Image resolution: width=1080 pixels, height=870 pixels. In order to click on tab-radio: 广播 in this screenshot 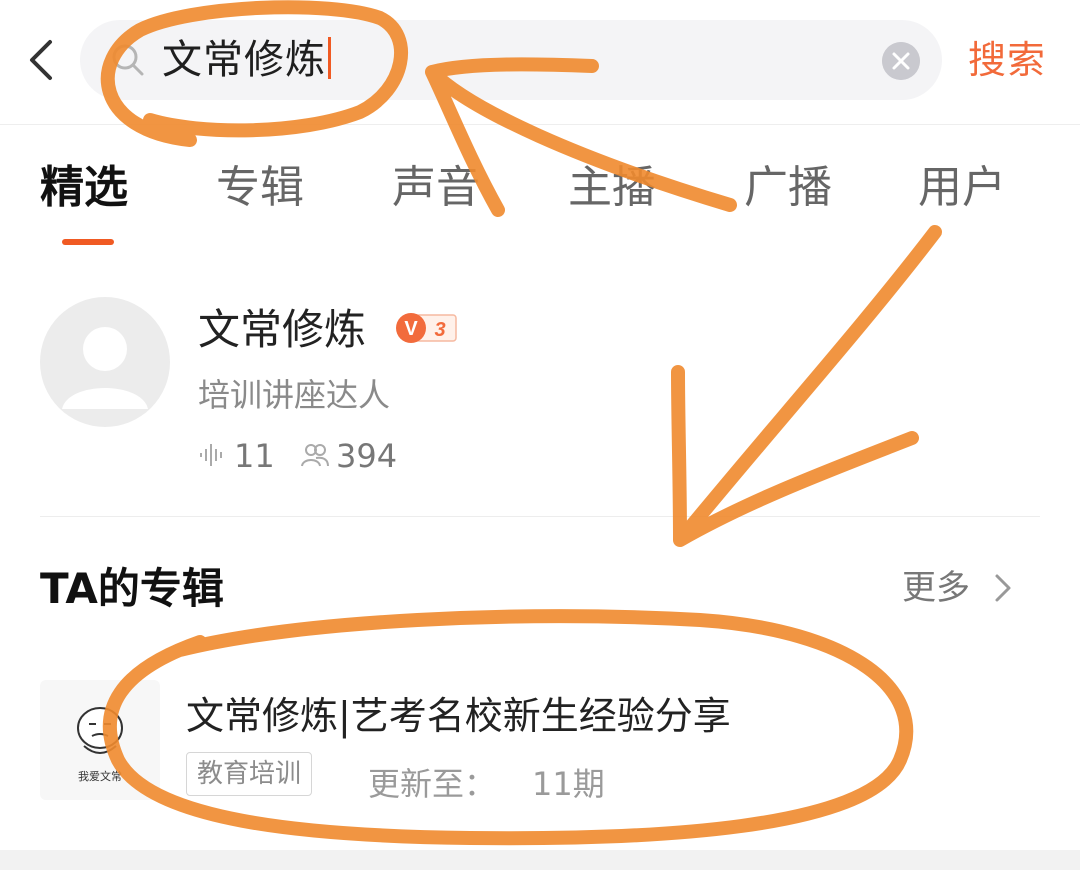, I will do `click(788, 188)`.